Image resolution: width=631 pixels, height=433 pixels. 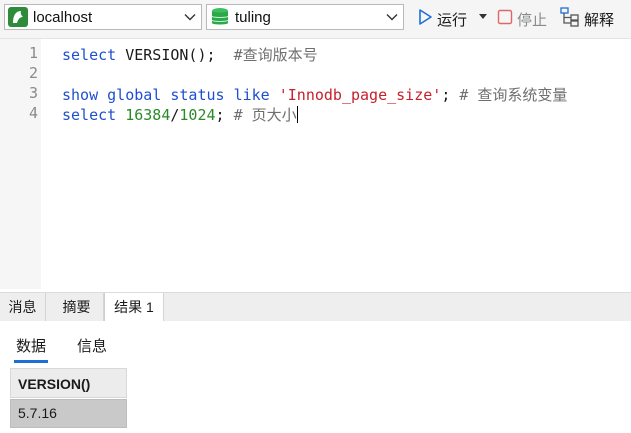 I want to click on code-text: select 16384/1024; # 页大小, so click(x=180, y=114).